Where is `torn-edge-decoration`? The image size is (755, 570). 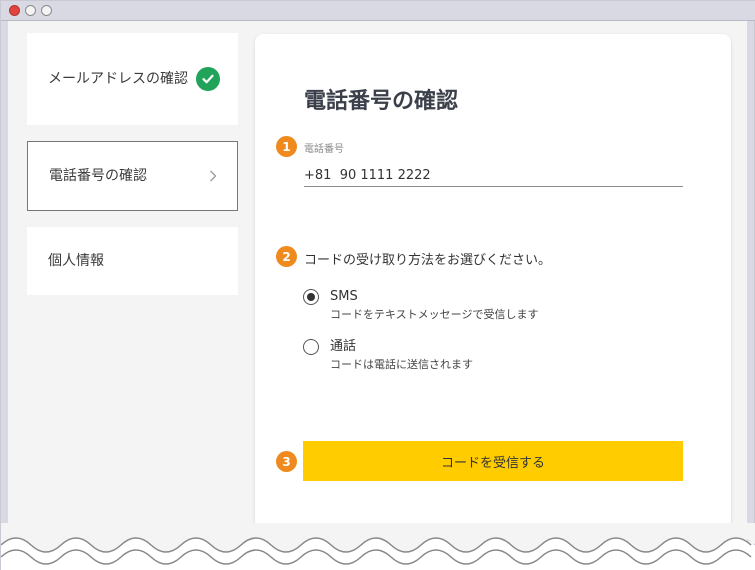
torn-edge-decoration is located at coordinates (378, 546).